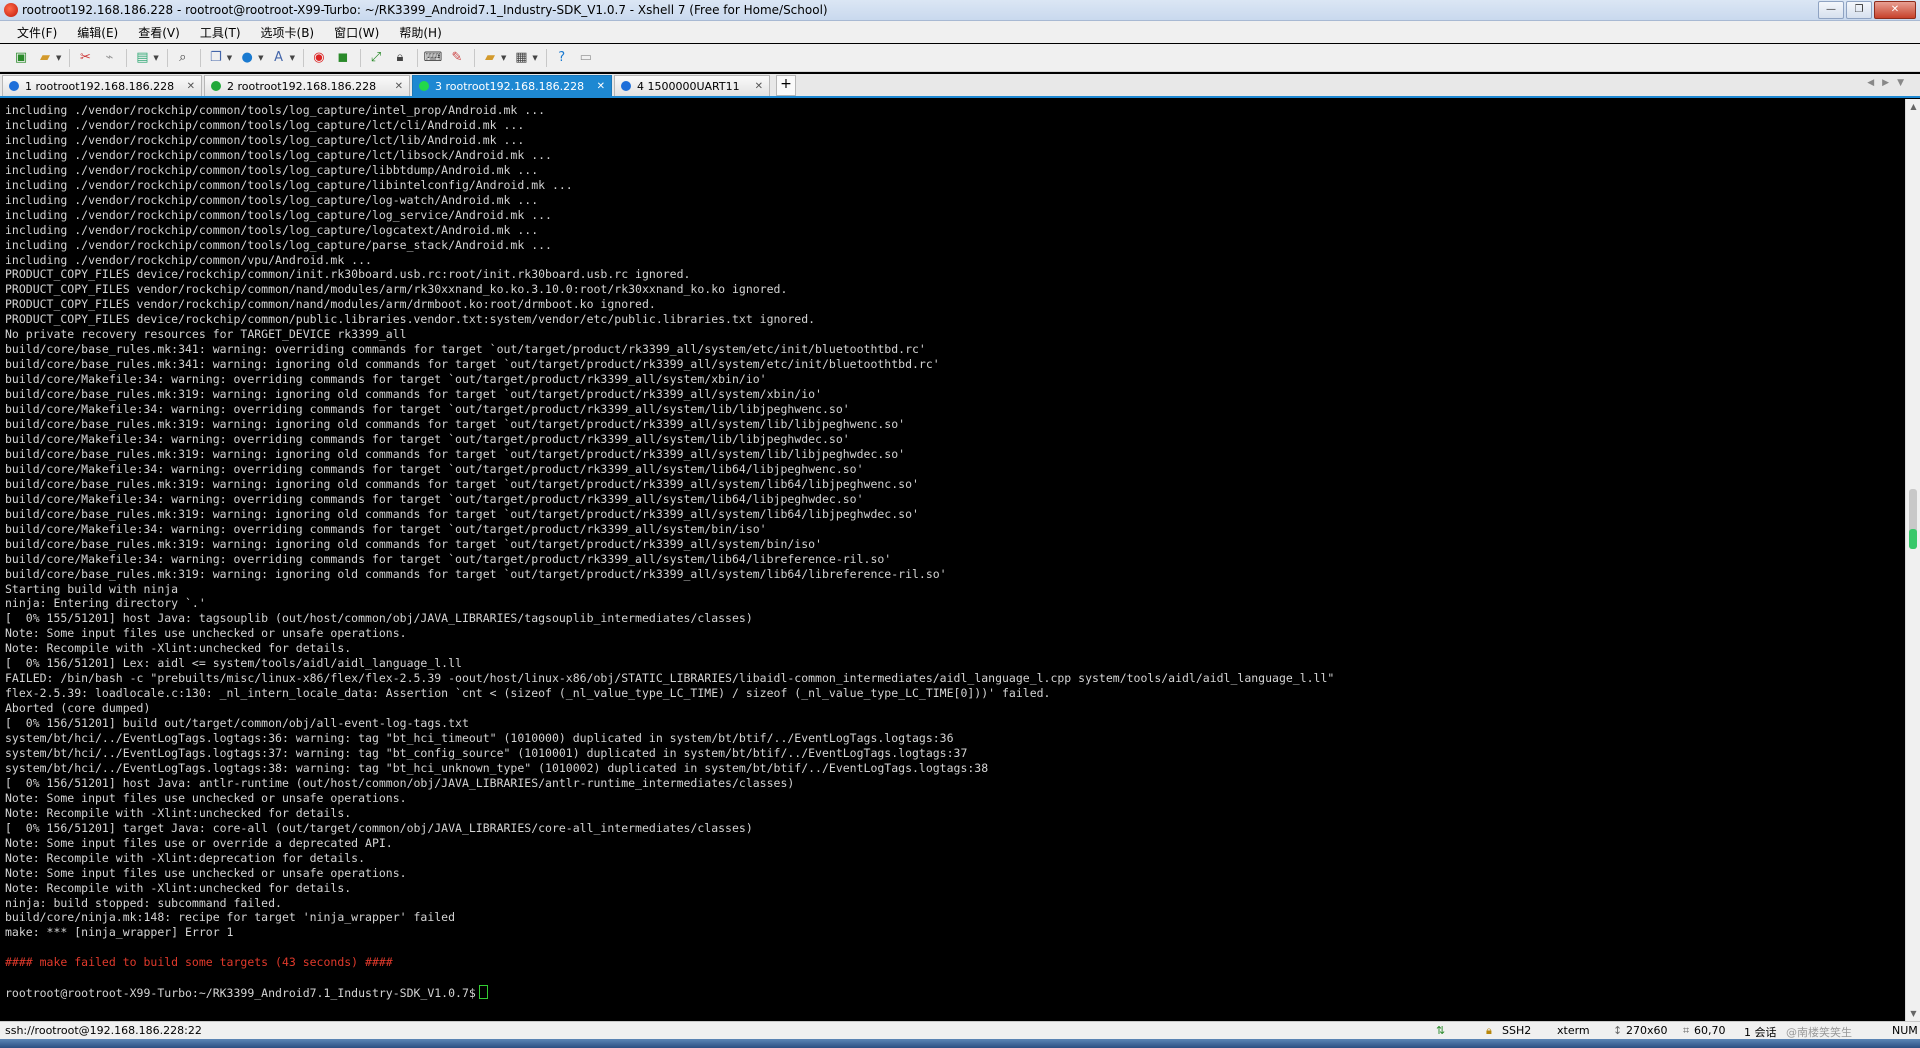 This screenshot has height=1048, width=1920. What do you see at coordinates (119, 932) in the screenshot?
I see `terminal-line: make: *** [ninja_wrapper] Error 1` at bounding box center [119, 932].